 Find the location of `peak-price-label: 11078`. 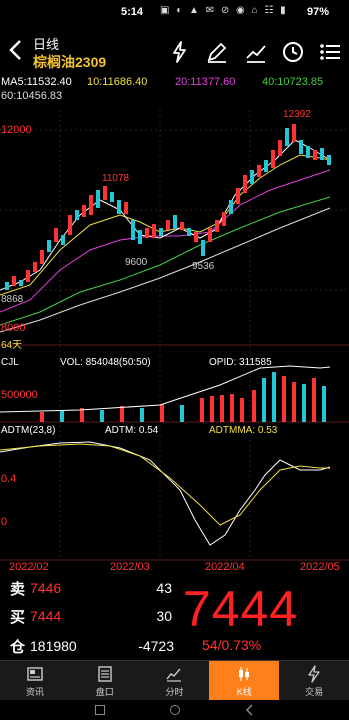

peak-price-label: 11078 is located at coordinates (116, 178).